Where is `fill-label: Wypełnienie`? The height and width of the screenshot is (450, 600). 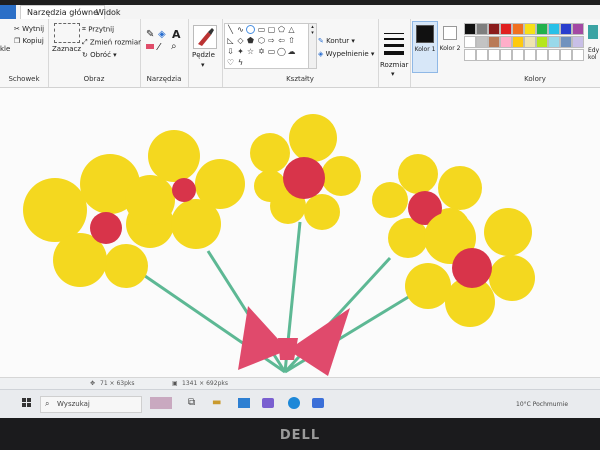 fill-label: Wypełnienie is located at coordinates (347, 54).